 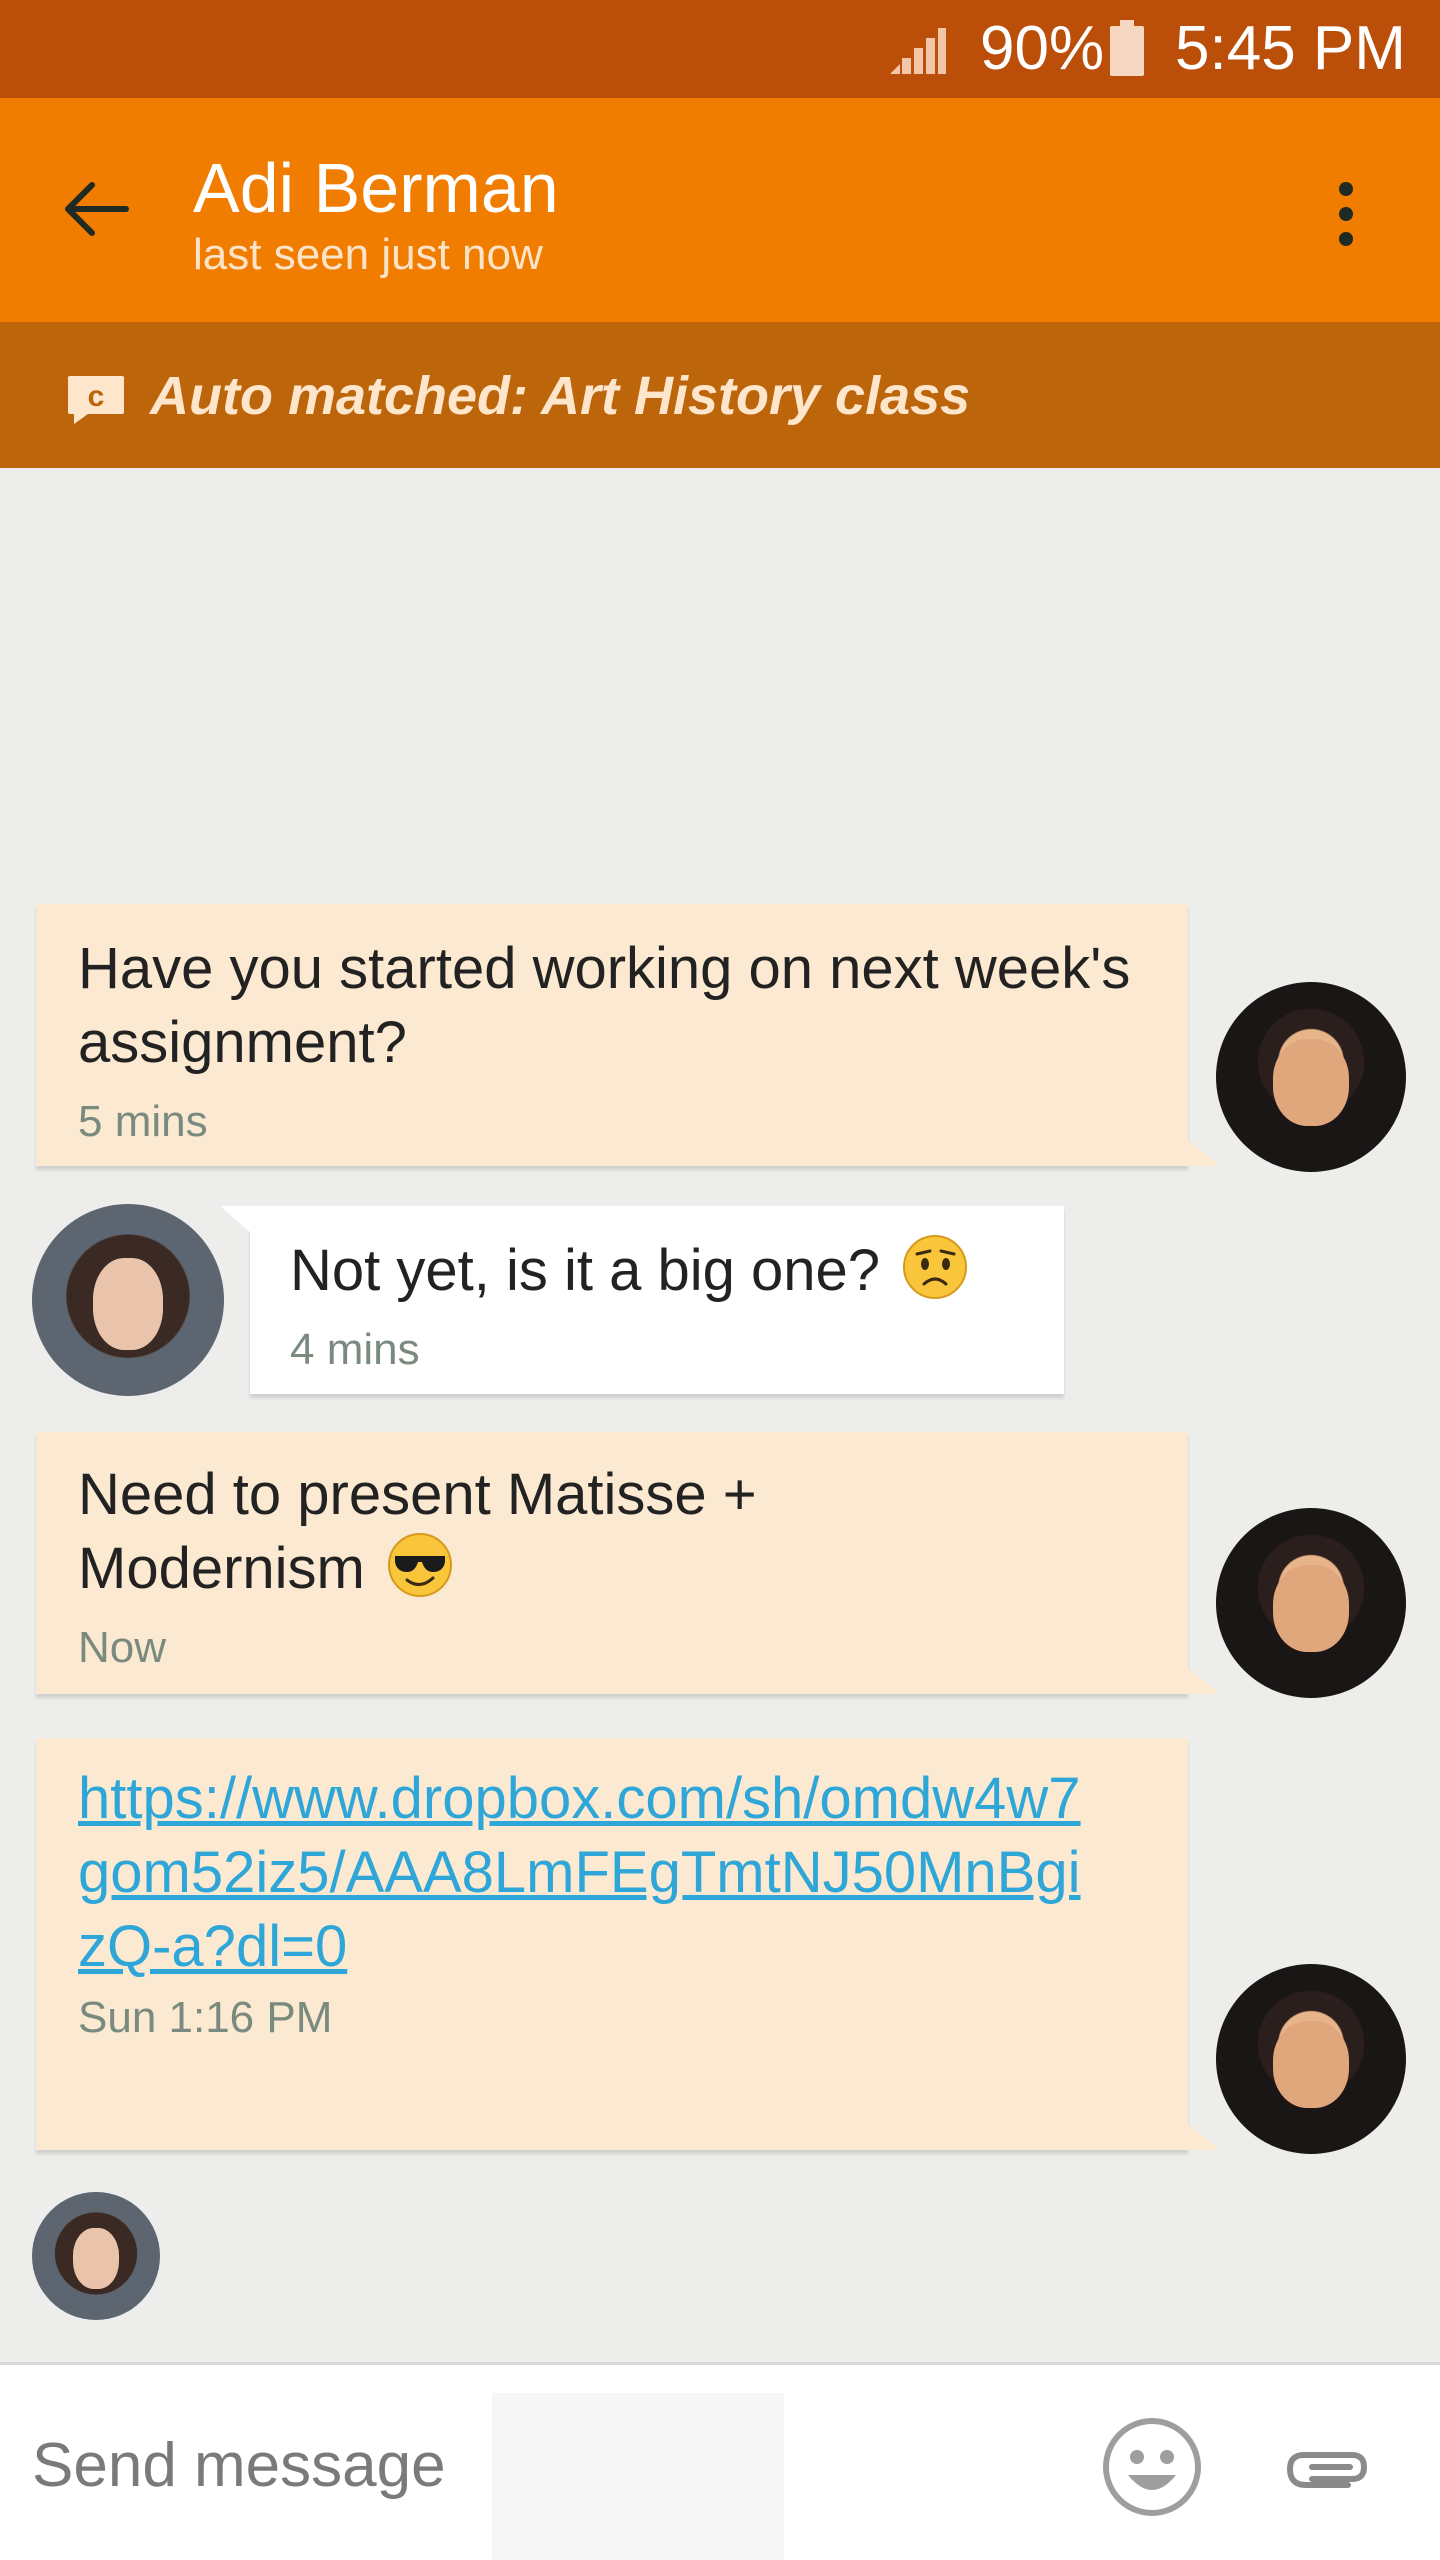 What do you see at coordinates (918, 51) in the screenshot?
I see `signal-icon` at bounding box center [918, 51].